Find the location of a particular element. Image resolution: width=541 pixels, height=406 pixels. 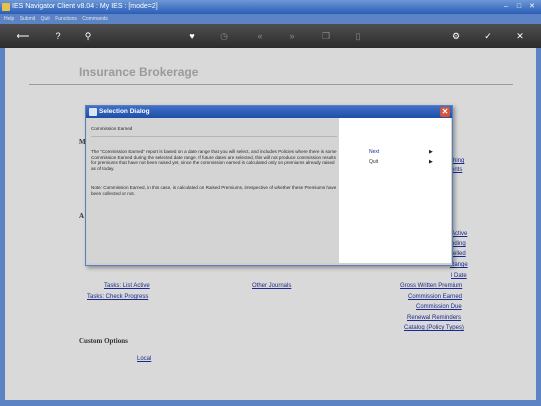

clock-icon: ◷ is located at coordinates (224, 36).